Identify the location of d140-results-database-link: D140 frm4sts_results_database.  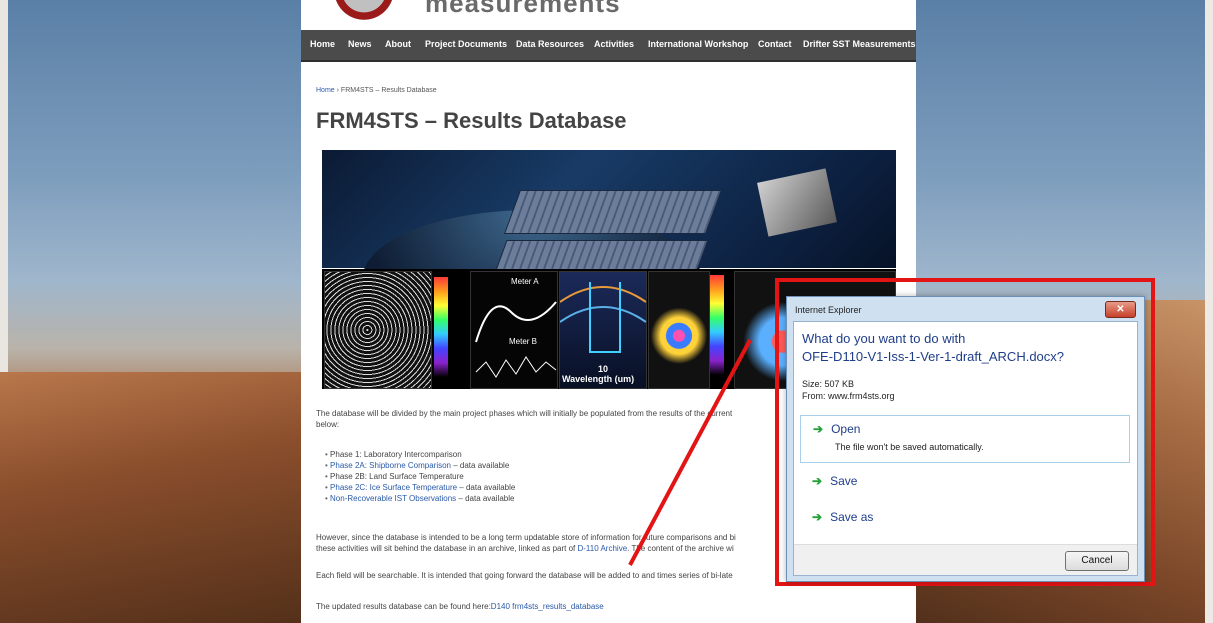
(547, 606).